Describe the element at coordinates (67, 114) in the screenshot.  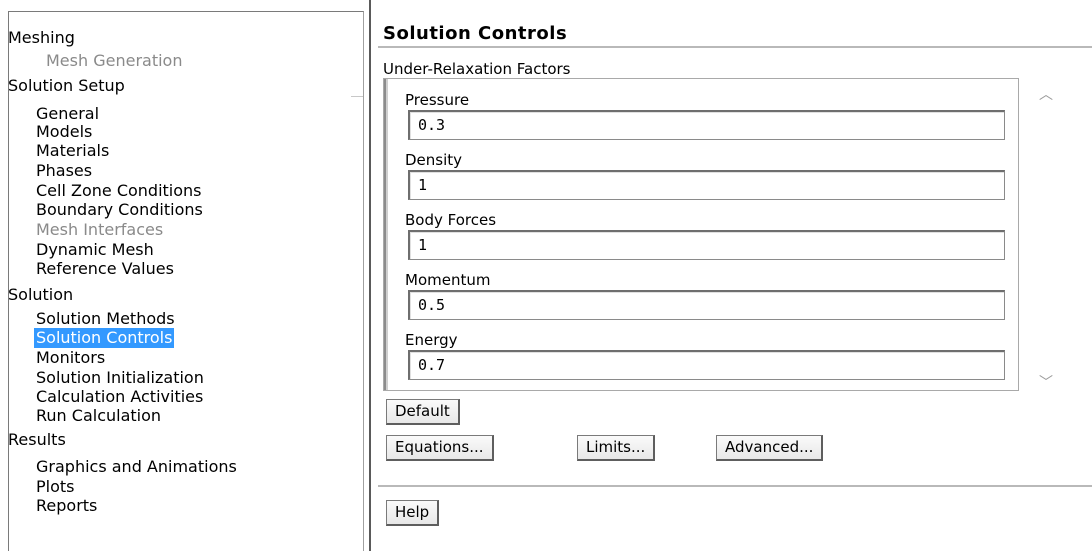
I see `tree-item-general: General` at that location.